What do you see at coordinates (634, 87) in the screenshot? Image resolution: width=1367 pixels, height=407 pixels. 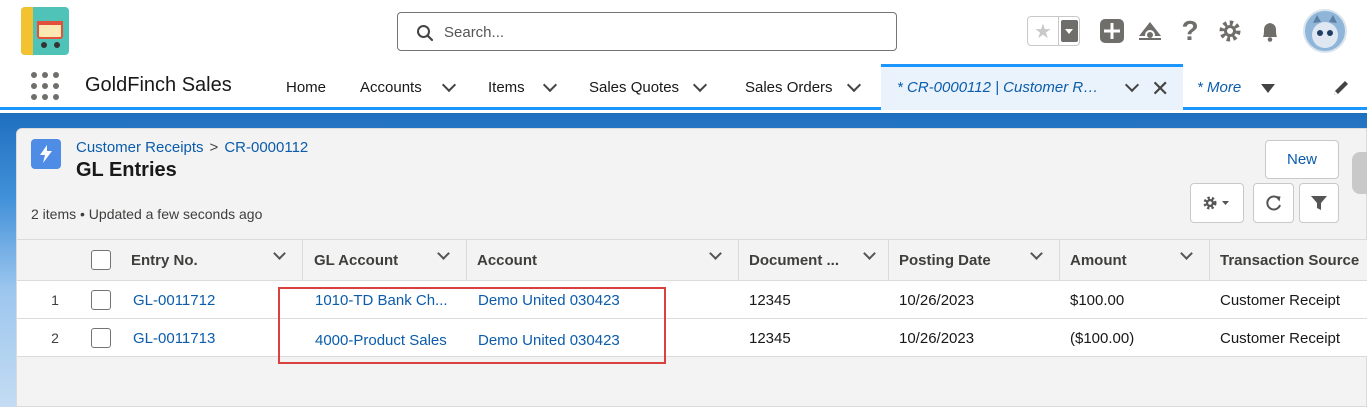 I see `nav-item-label: Sales Quotes` at bounding box center [634, 87].